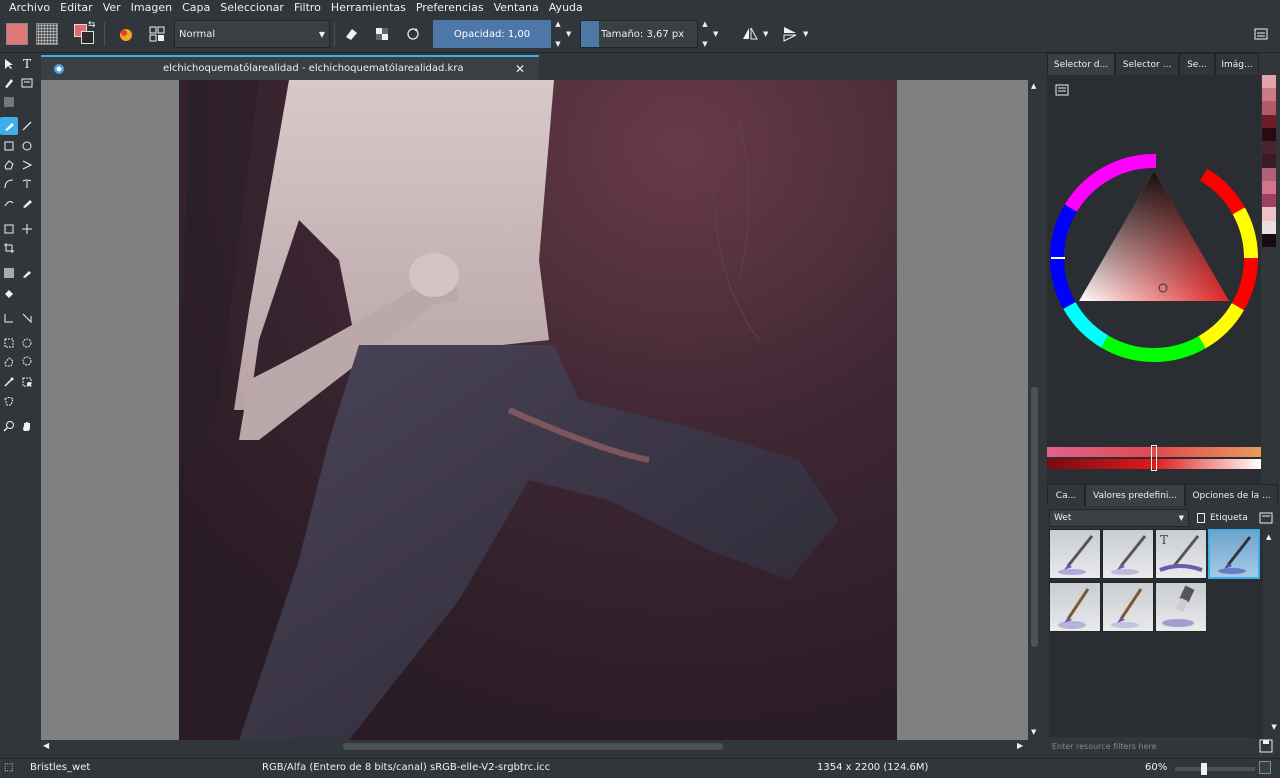 The width and height of the screenshot is (1280, 778). What do you see at coordinates (9, 273) in the screenshot?
I see `gradient-tool` at bounding box center [9, 273].